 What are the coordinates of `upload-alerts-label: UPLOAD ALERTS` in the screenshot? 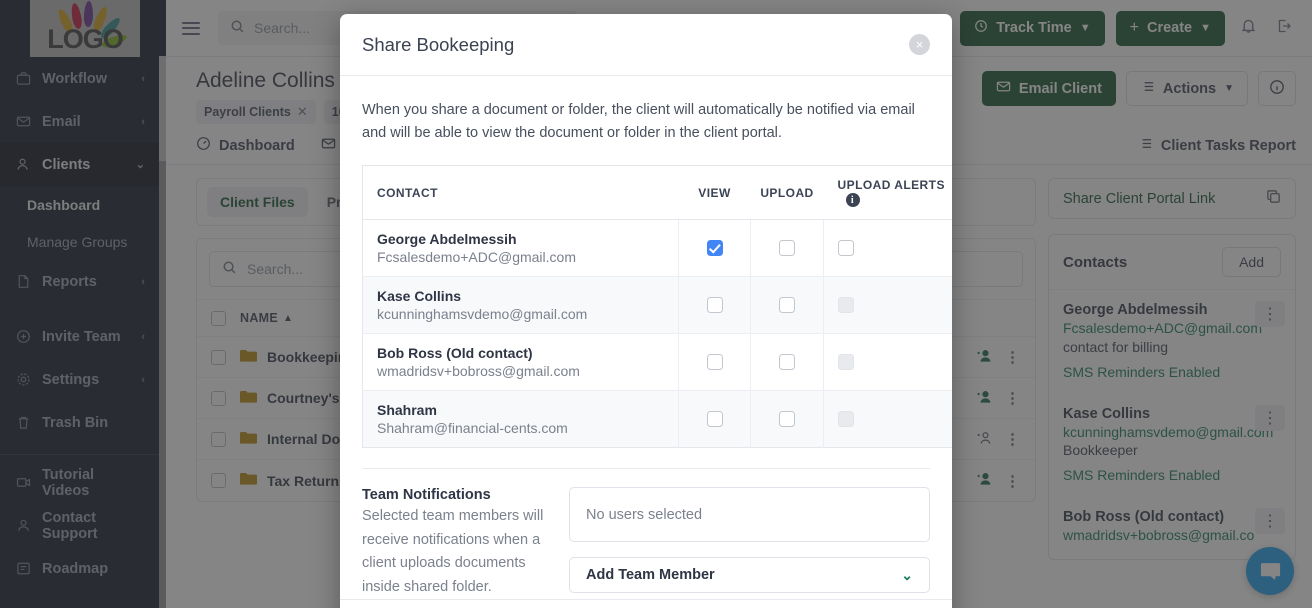 It's located at (891, 185).